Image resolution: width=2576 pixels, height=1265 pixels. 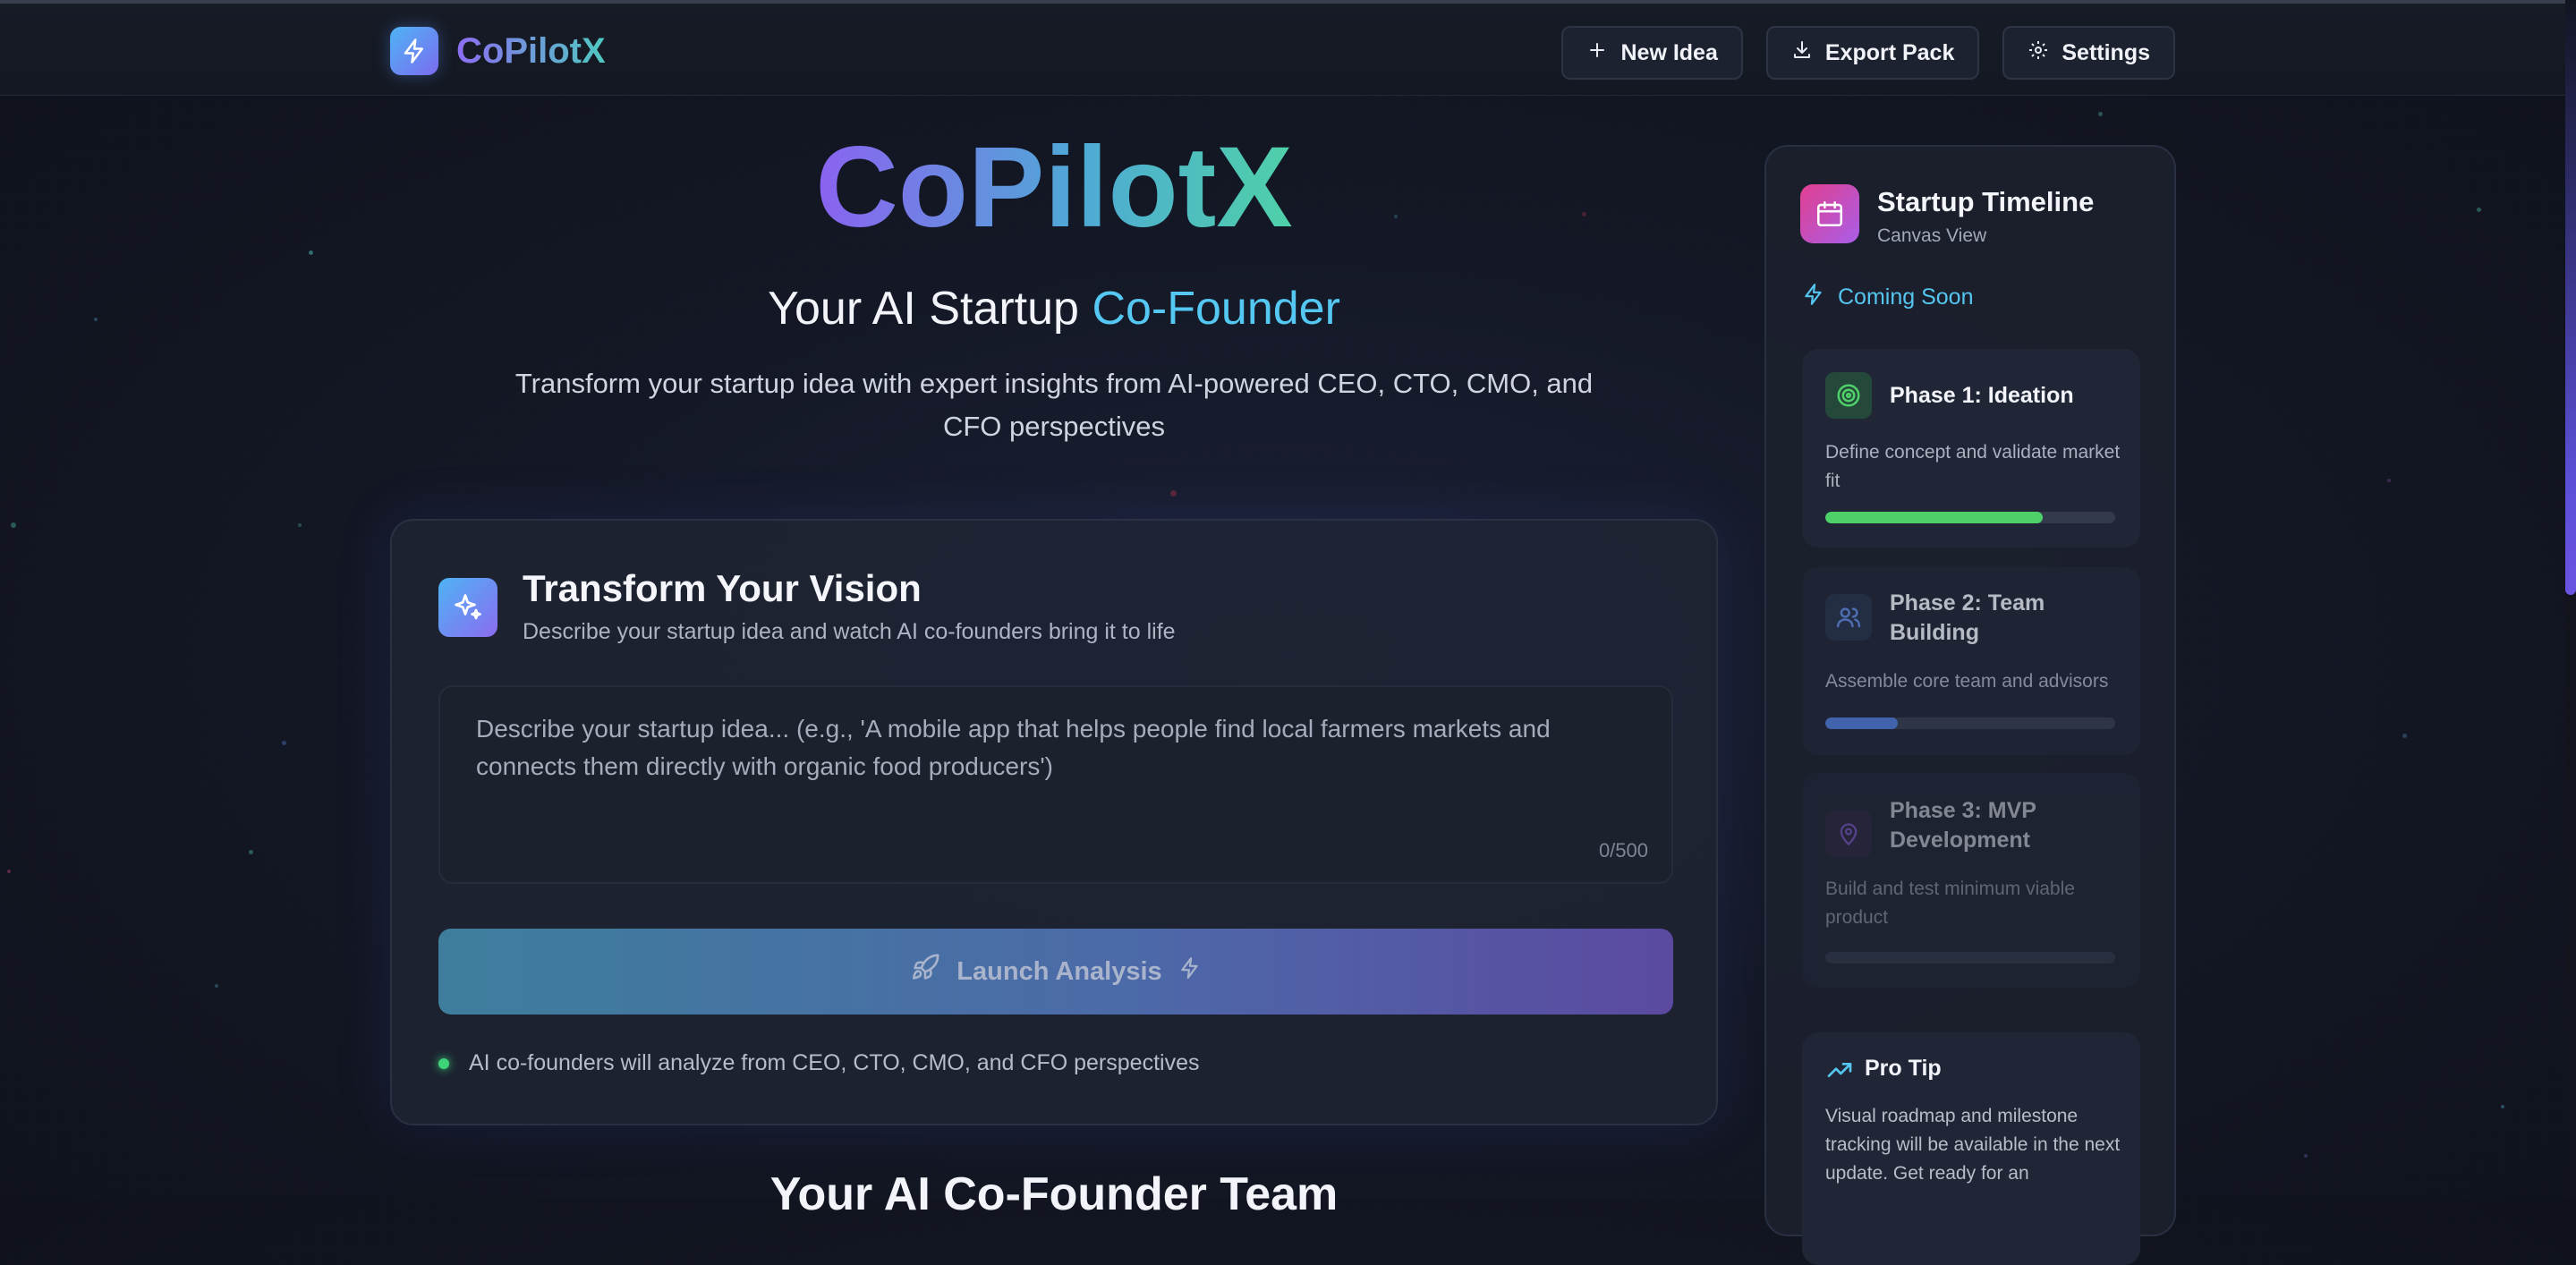 I want to click on settings-button: Settings, so click(x=2088, y=53).